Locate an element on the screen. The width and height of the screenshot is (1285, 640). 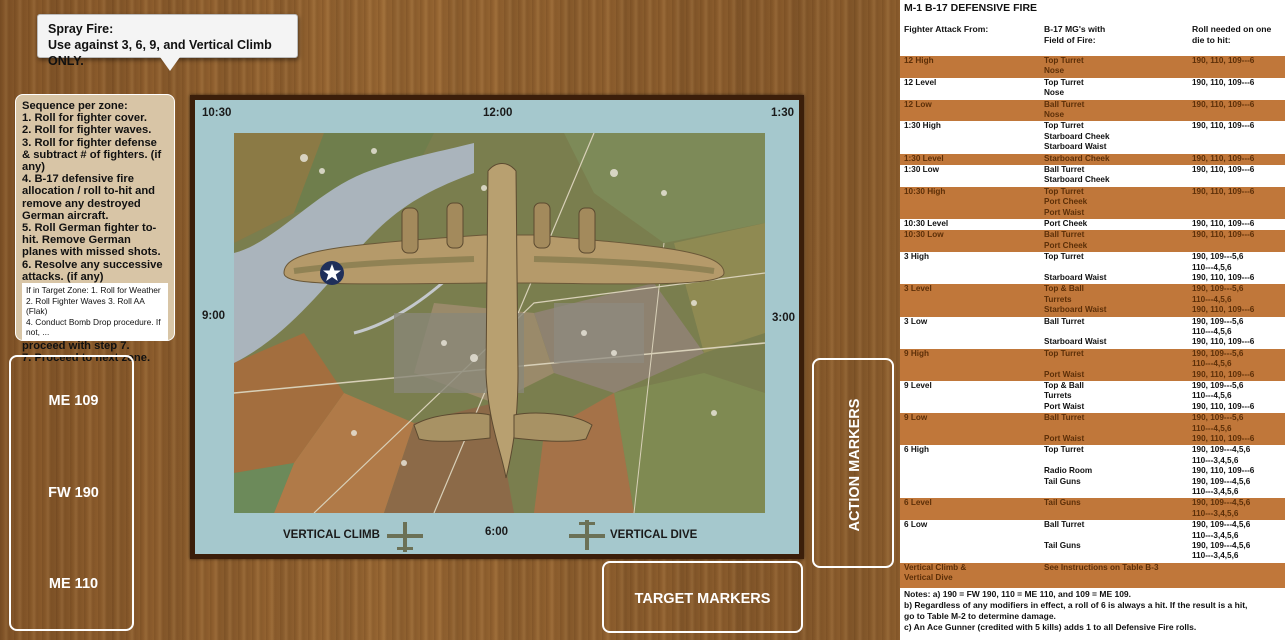
table-cell-line: Tail Guns is located at coordinates (1062, 503).